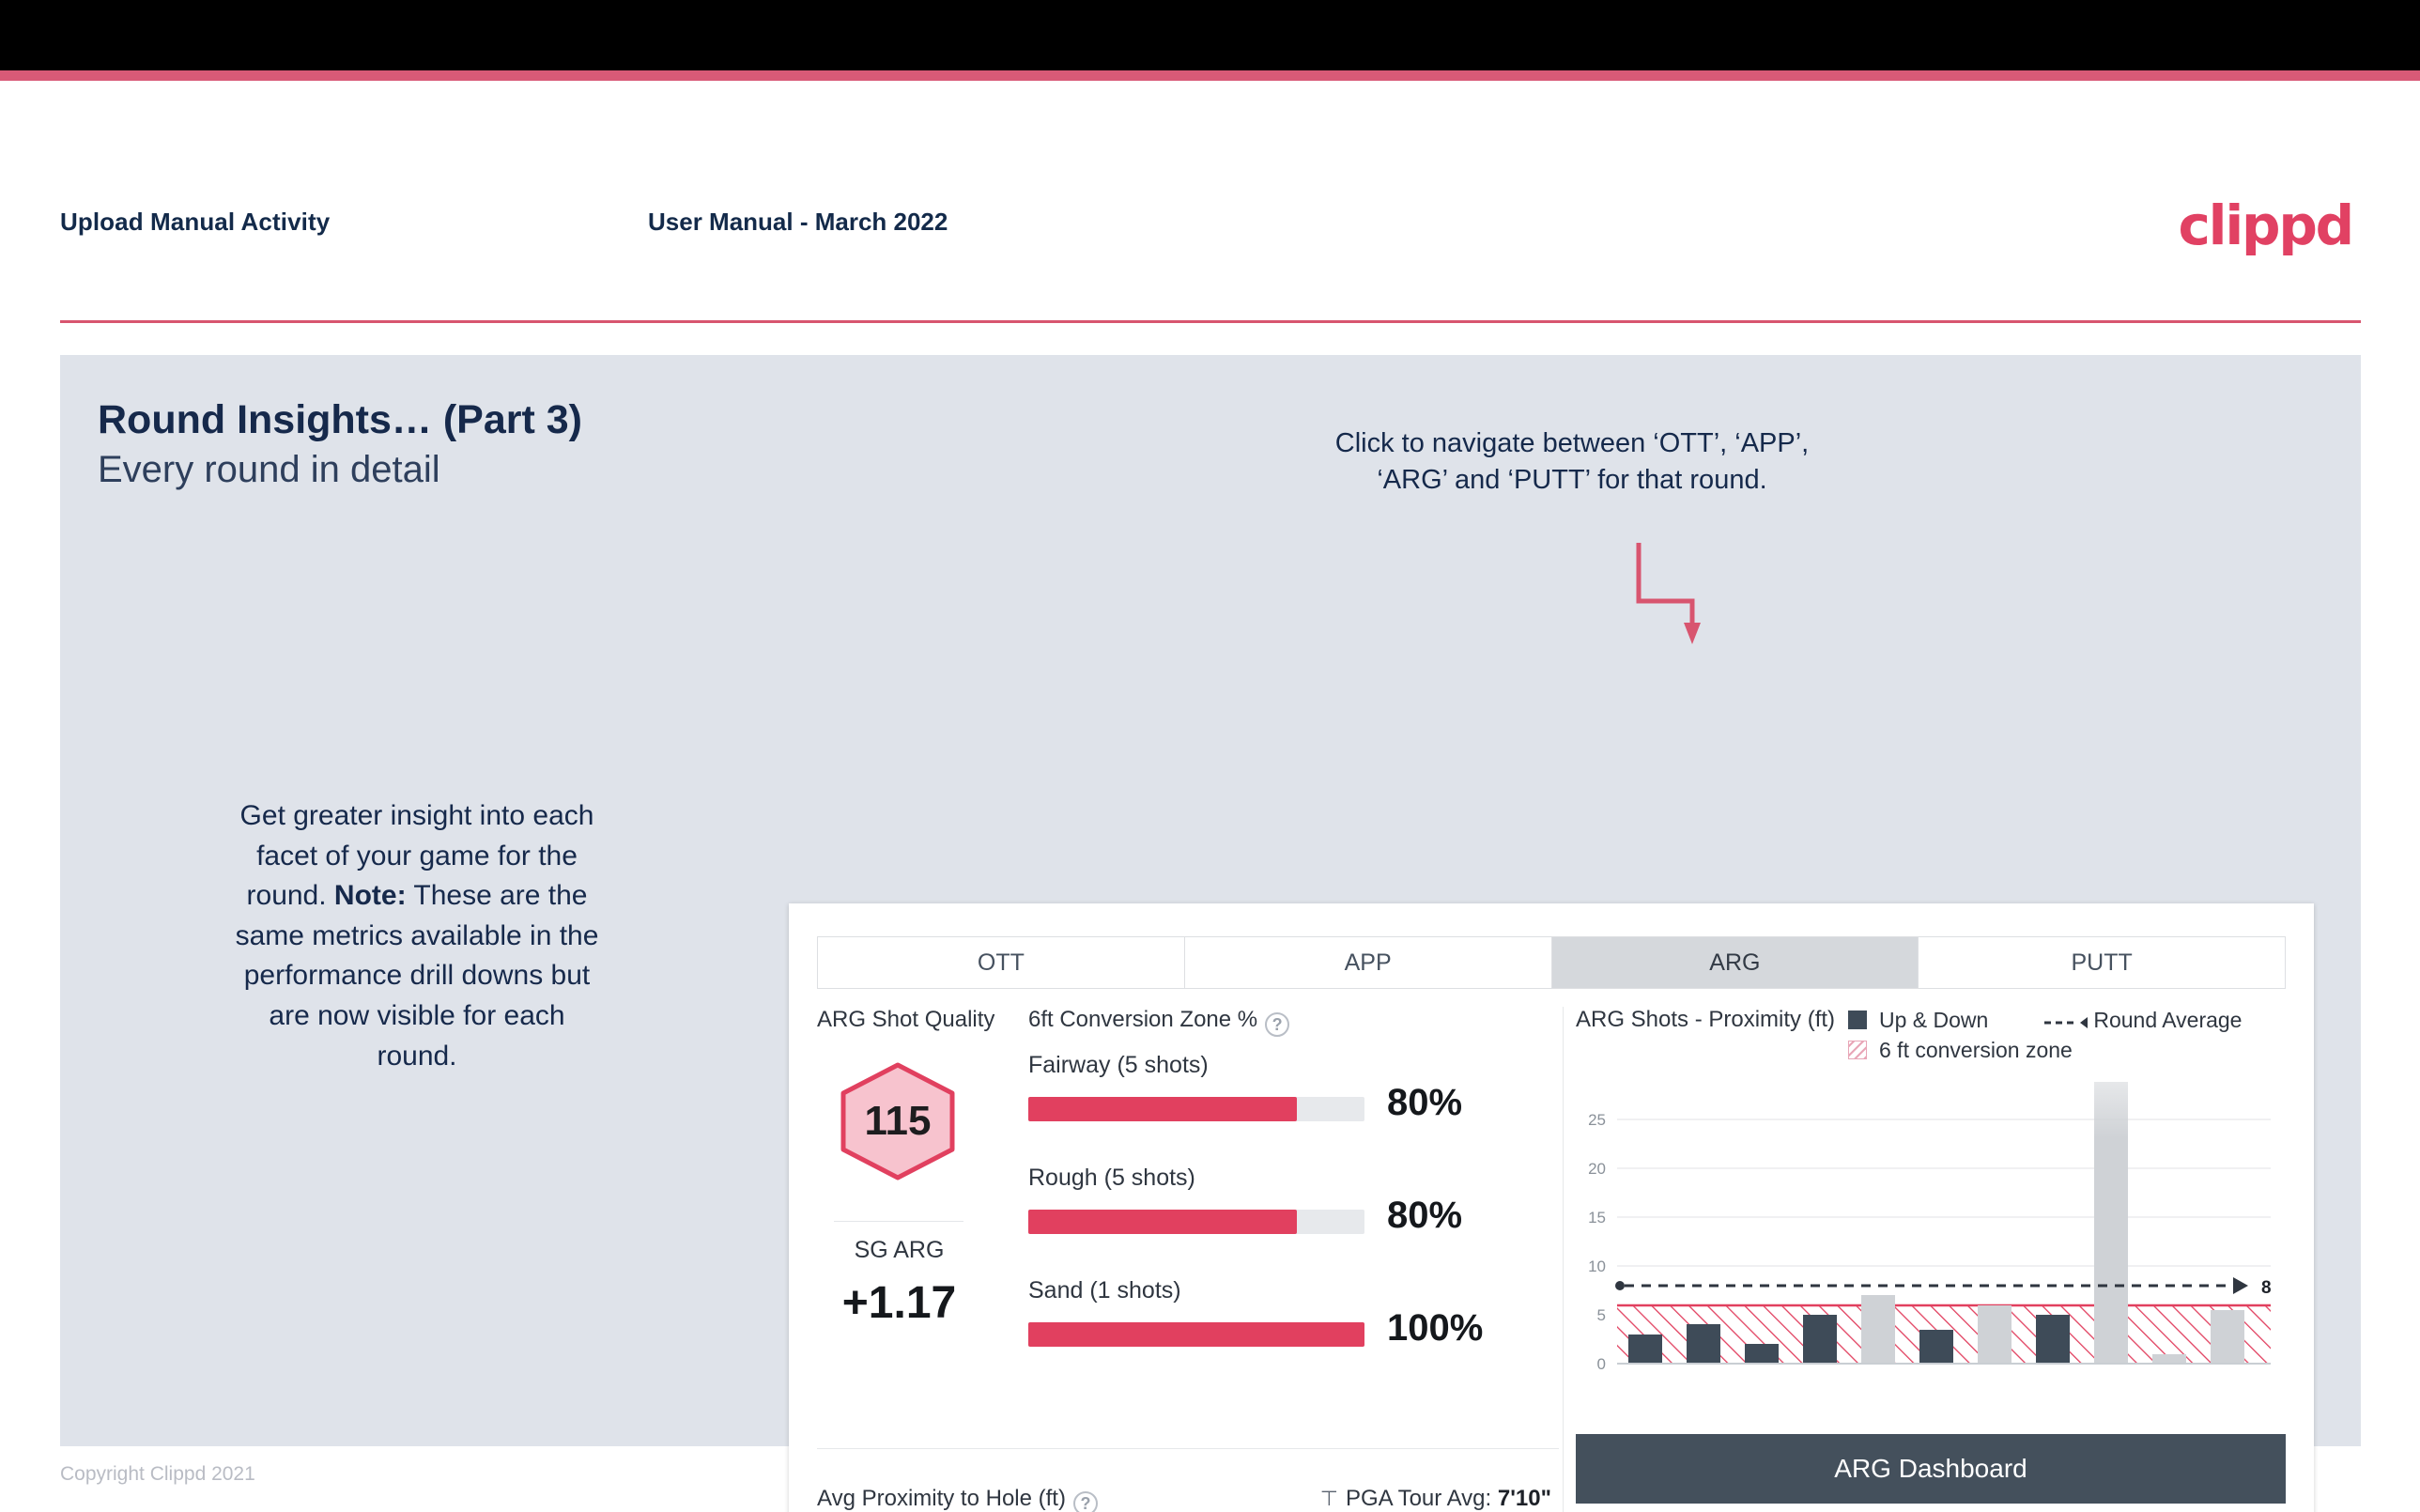 The height and width of the screenshot is (1512, 2420). What do you see at coordinates (1291, 1208) in the screenshot?
I see `conversion-zone-row: Rough (5 shots) 80%` at bounding box center [1291, 1208].